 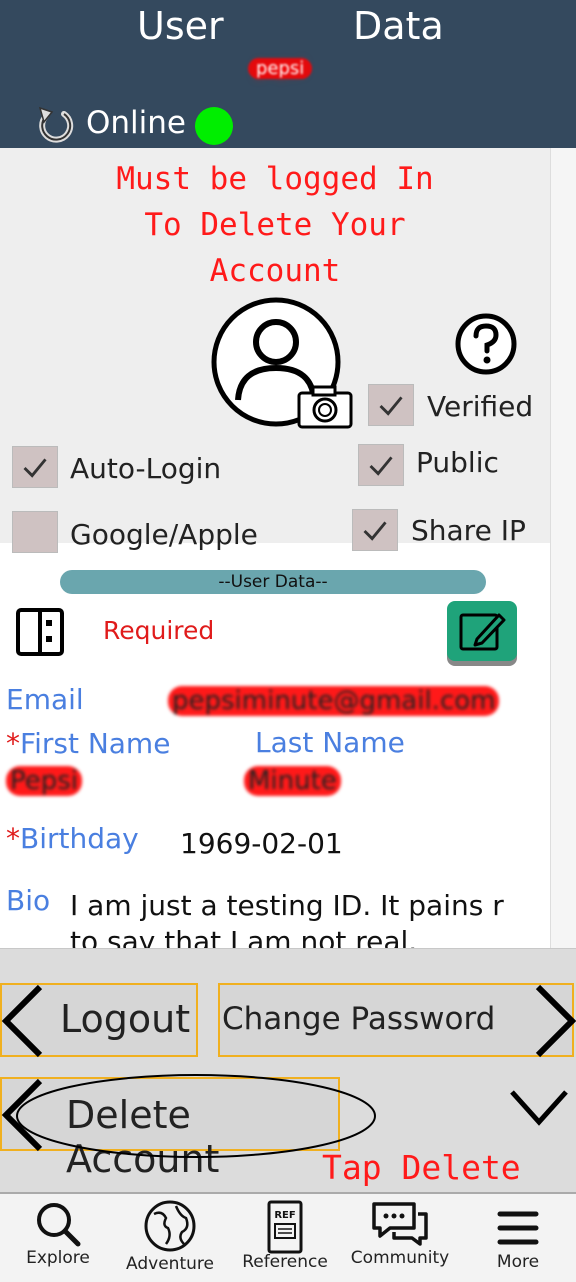 What do you see at coordinates (214, 126) in the screenshot?
I see `online-status-dot` at bounding box center [214, 126].